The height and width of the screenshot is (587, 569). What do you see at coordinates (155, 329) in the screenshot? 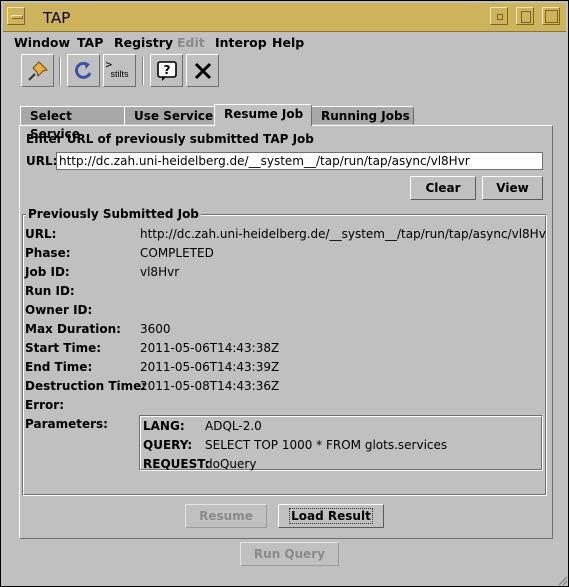
I see `max-duration-value: 3600` at bounding box center [155, 329].